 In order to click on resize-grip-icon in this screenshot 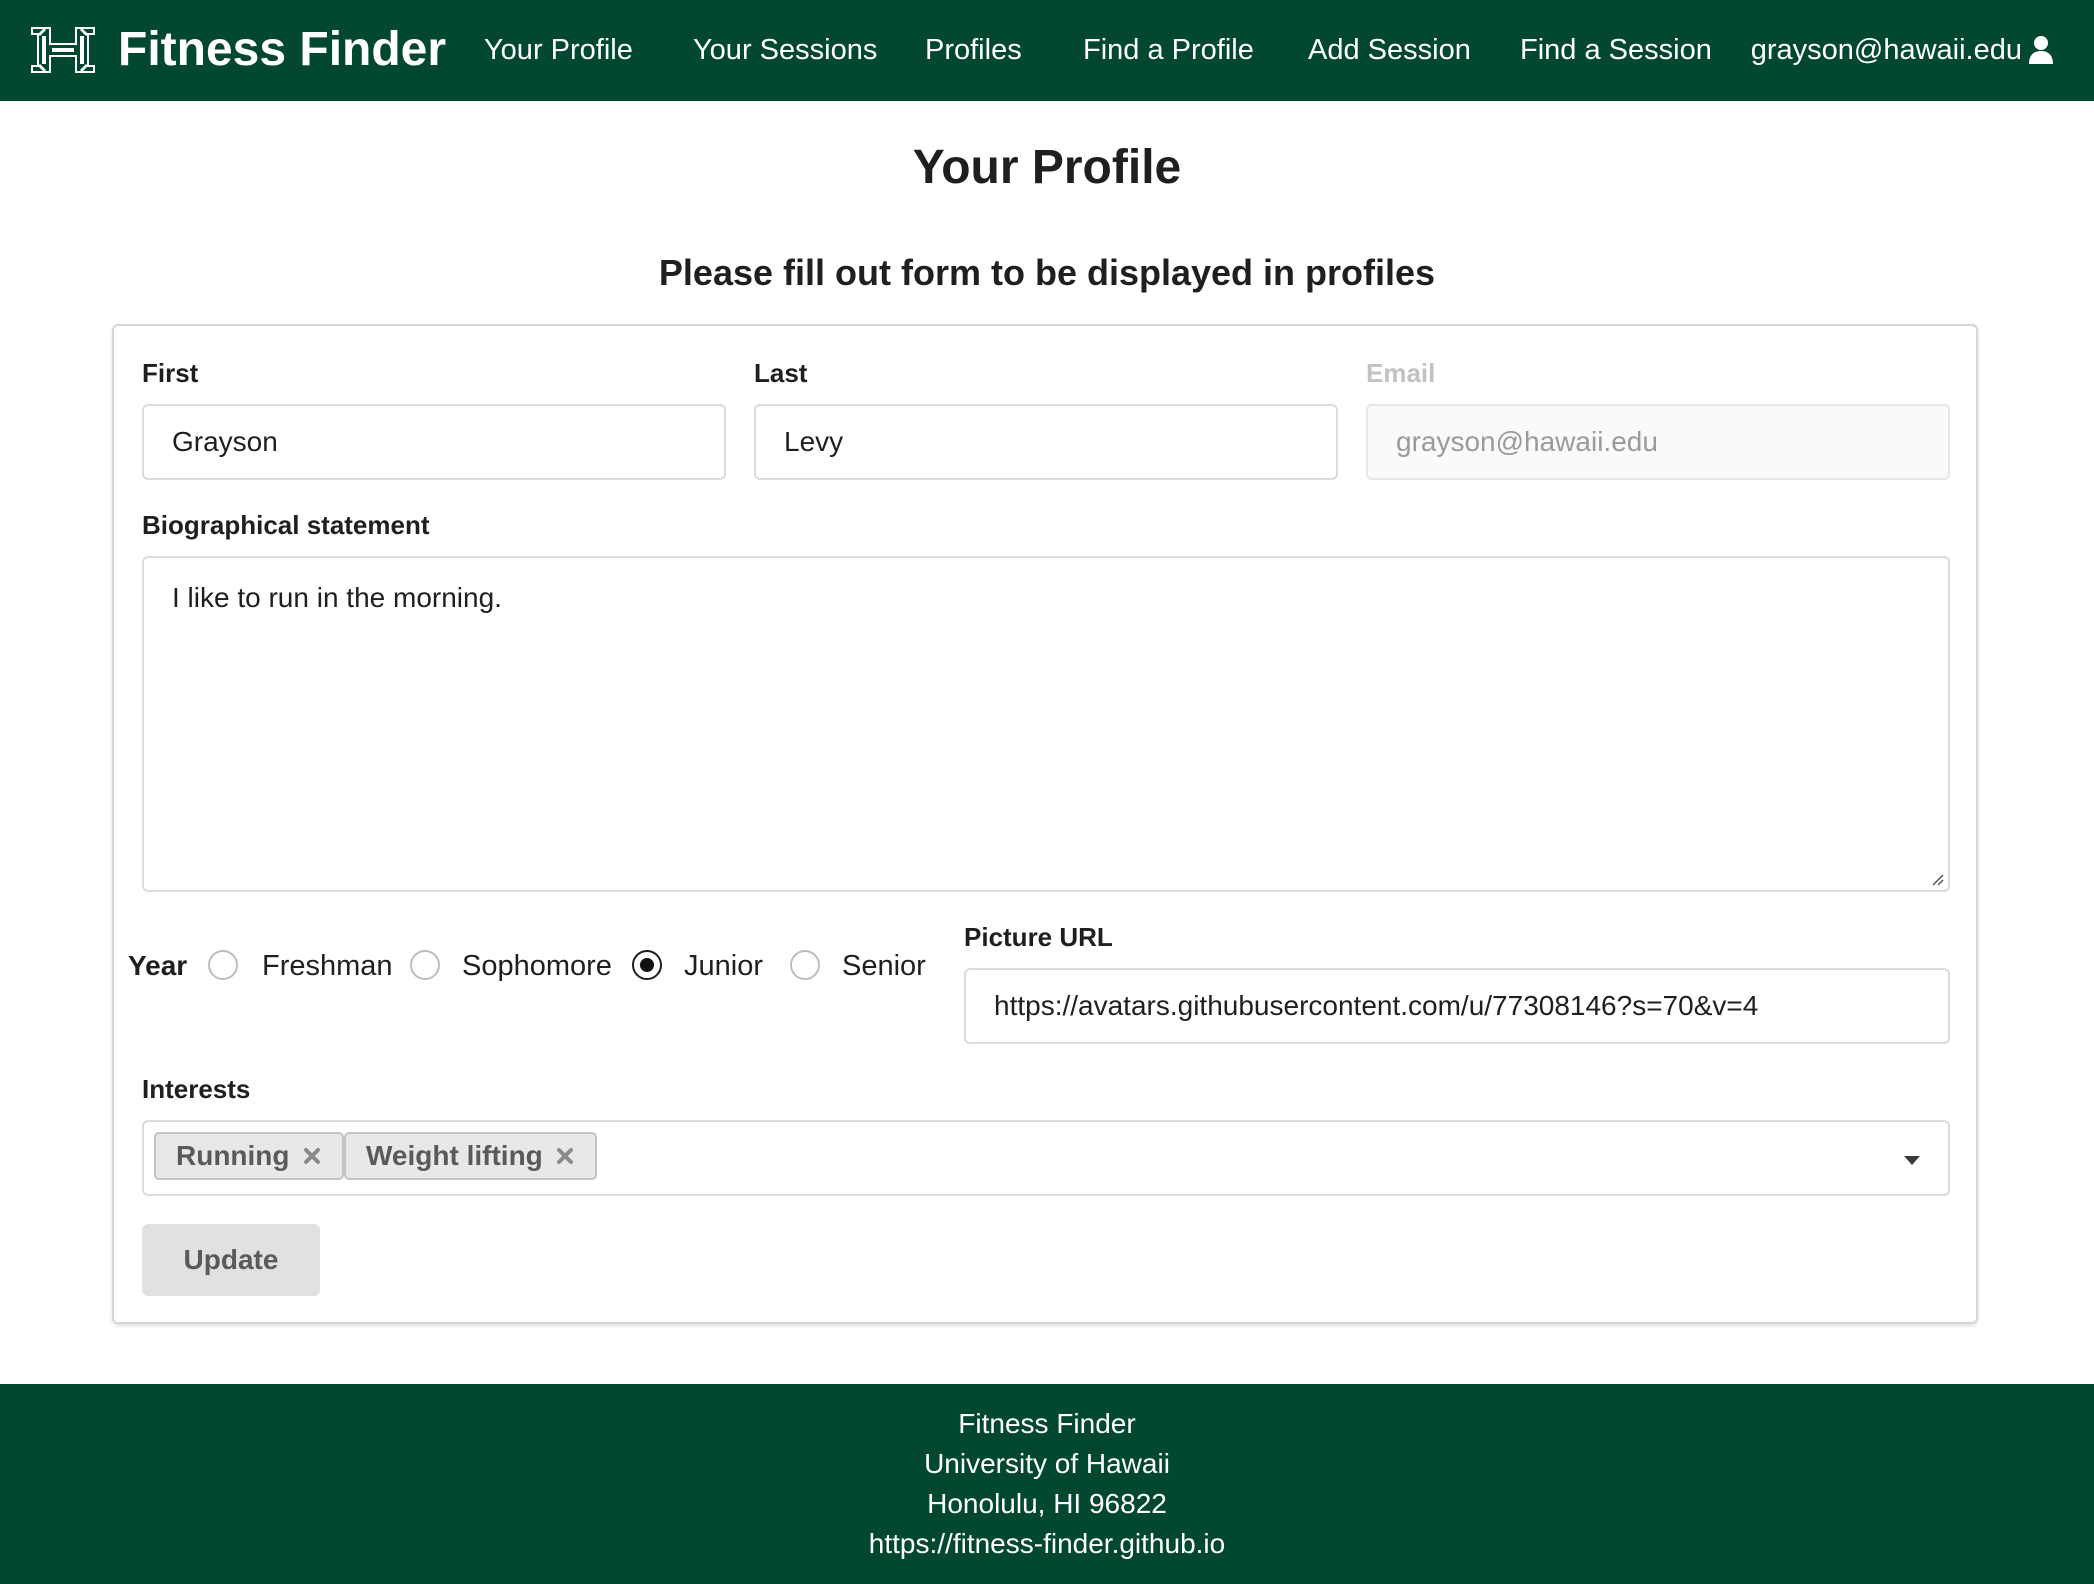, I will do `click(1936, 878)`.